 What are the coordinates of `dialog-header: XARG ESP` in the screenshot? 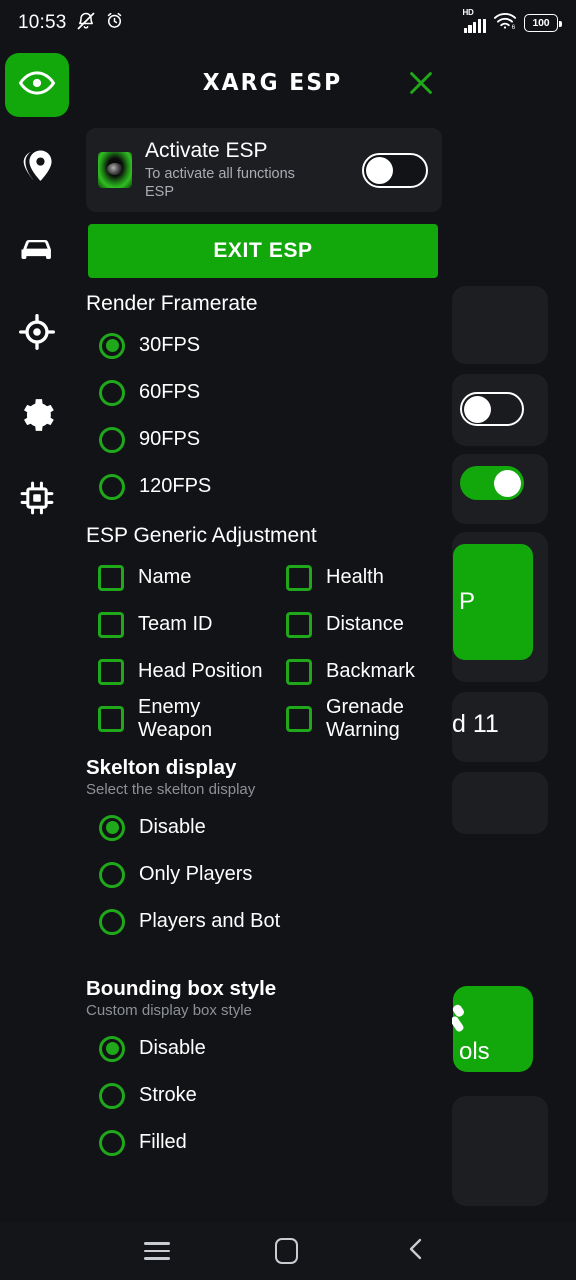 It's located at (263, 83).